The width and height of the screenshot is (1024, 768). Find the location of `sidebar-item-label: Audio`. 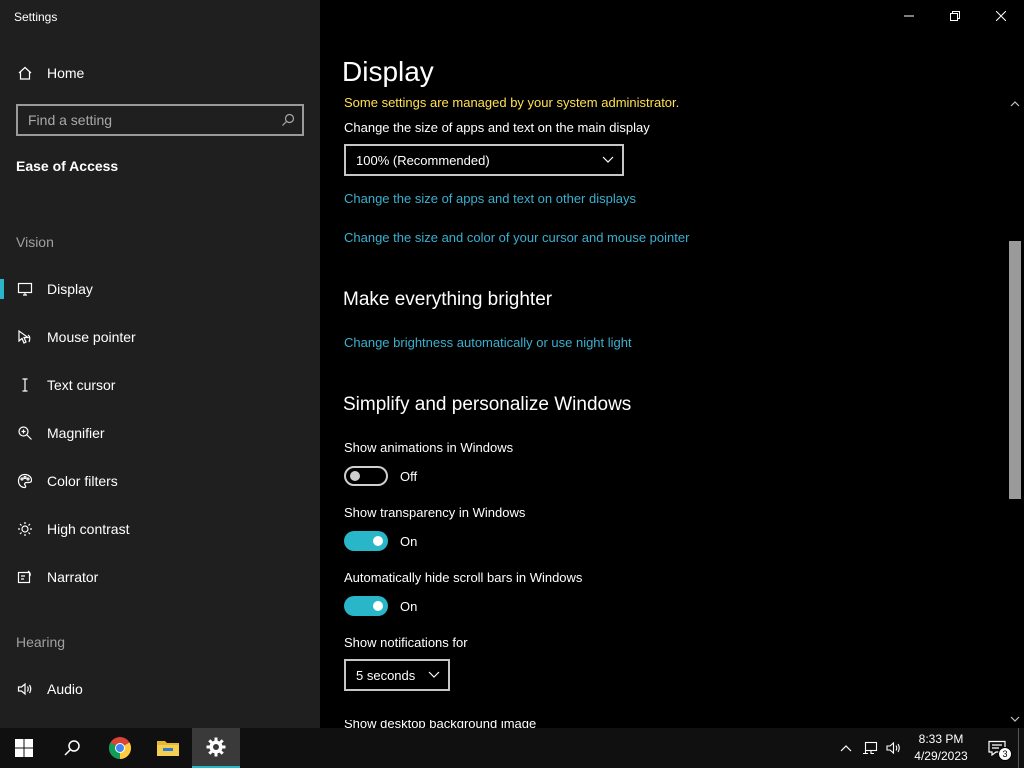

sidebar-item-label: Audio is located at coordinates (65, 689).